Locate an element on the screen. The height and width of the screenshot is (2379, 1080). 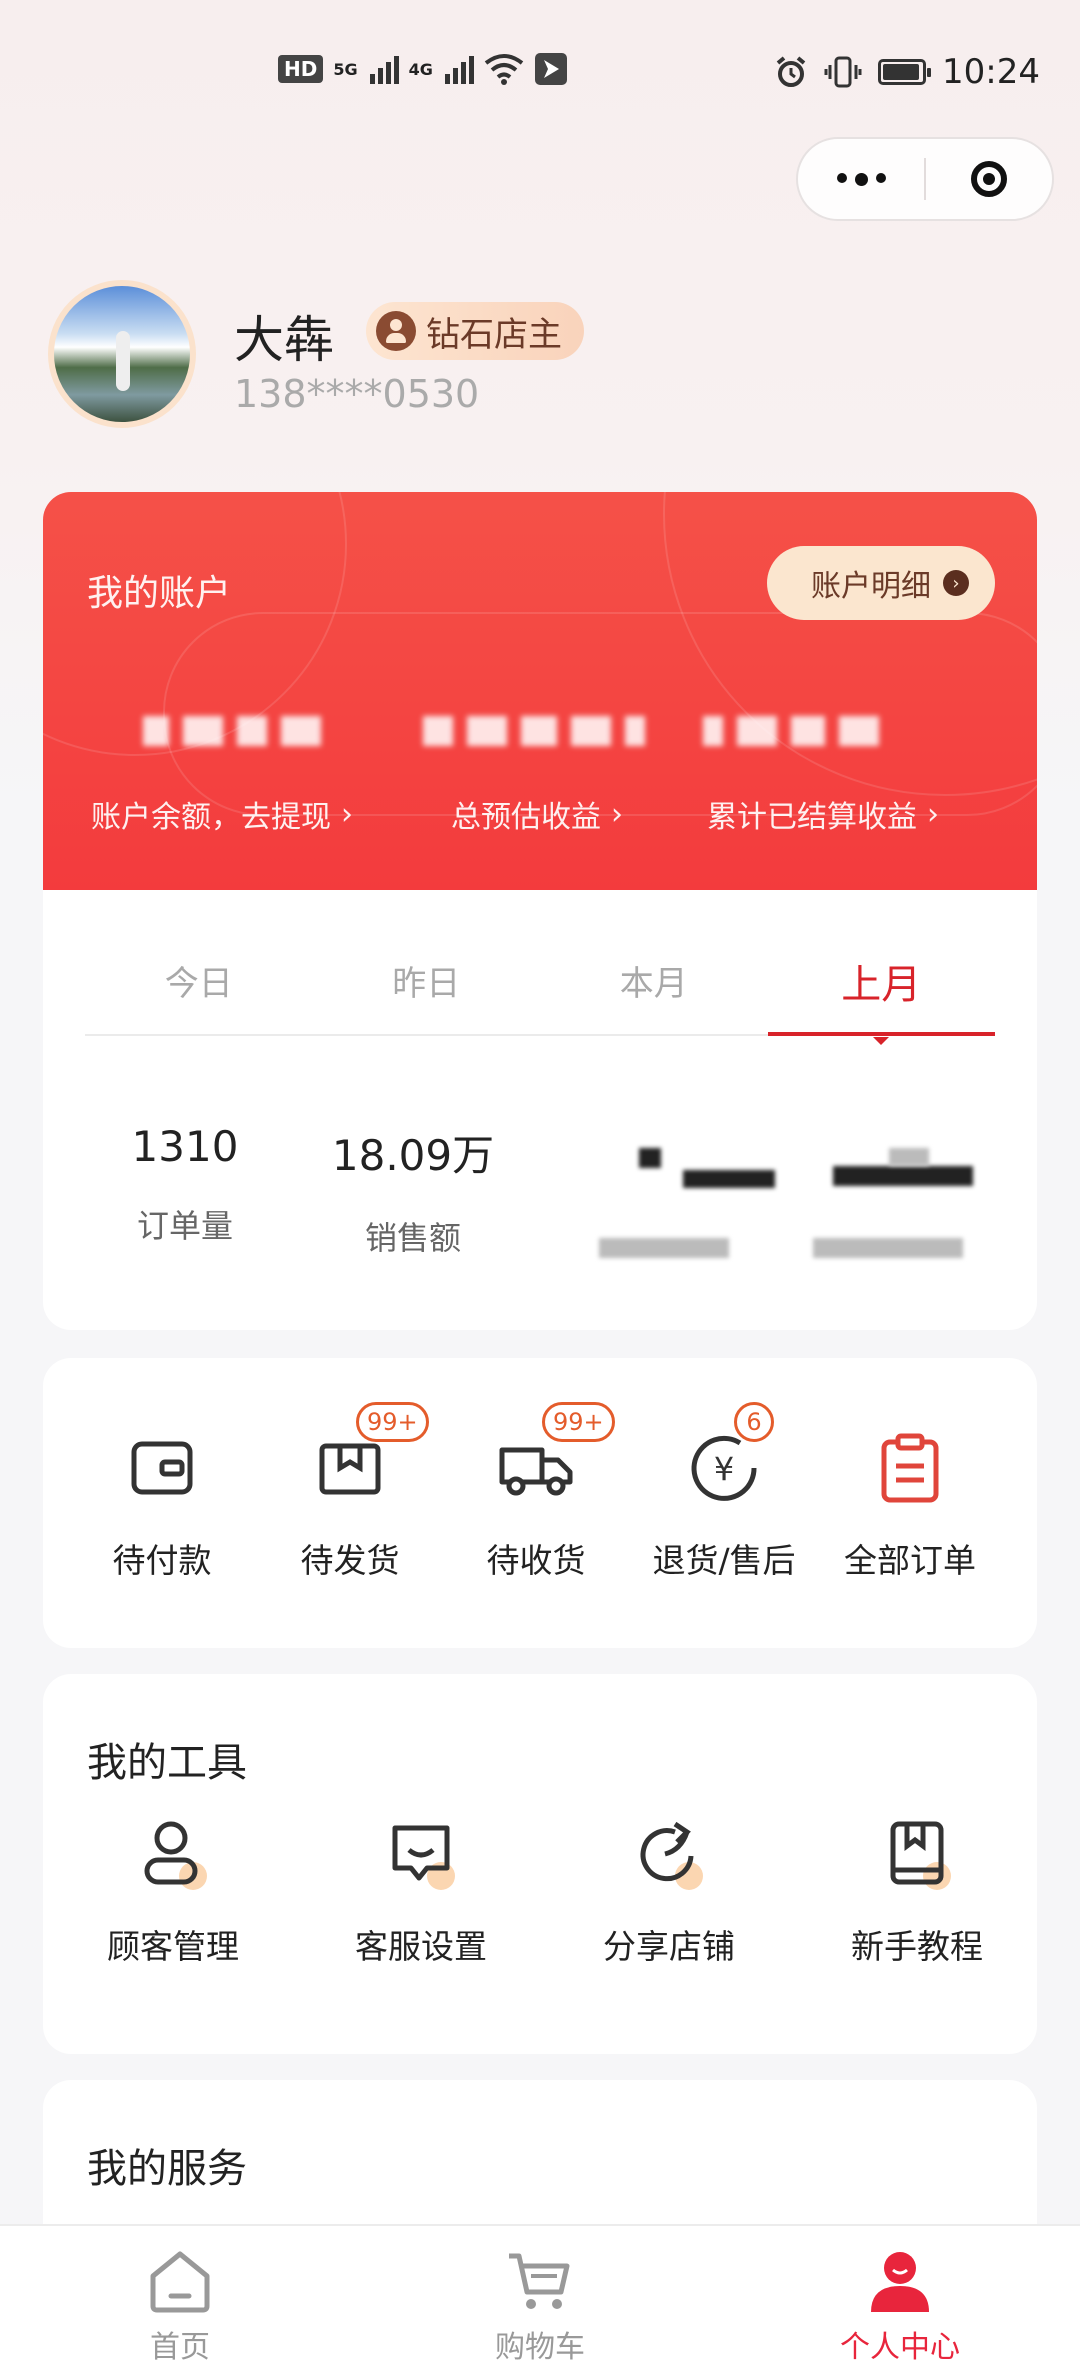
target-icon is located at coordinates (989, 179).